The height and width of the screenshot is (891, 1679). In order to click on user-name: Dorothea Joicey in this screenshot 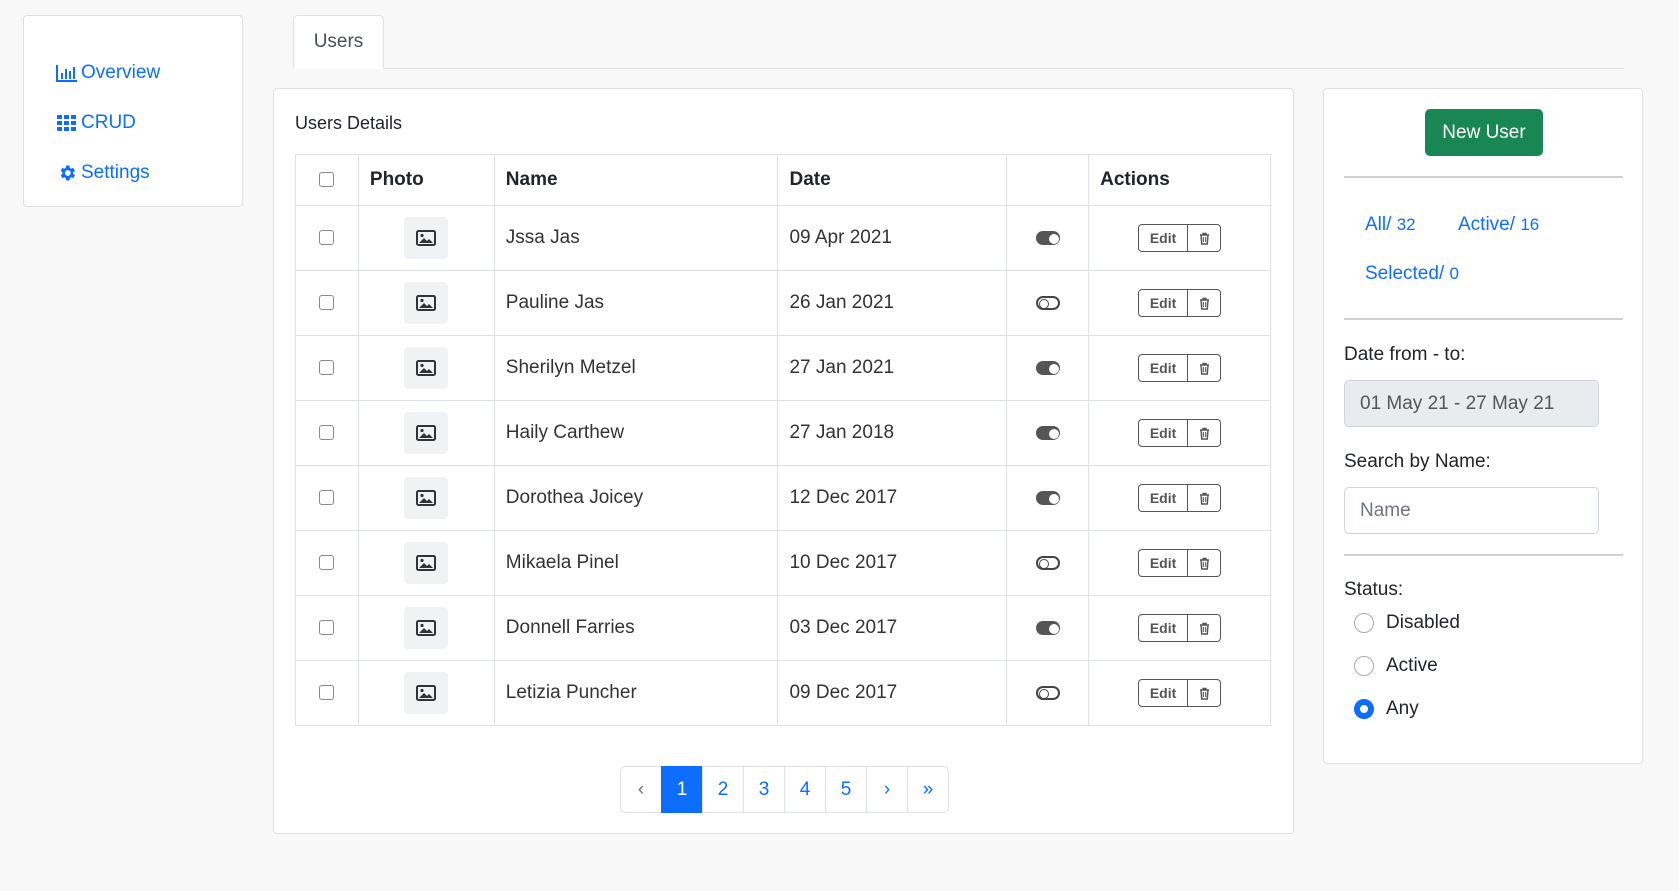, I will do `click(636, 498)`.